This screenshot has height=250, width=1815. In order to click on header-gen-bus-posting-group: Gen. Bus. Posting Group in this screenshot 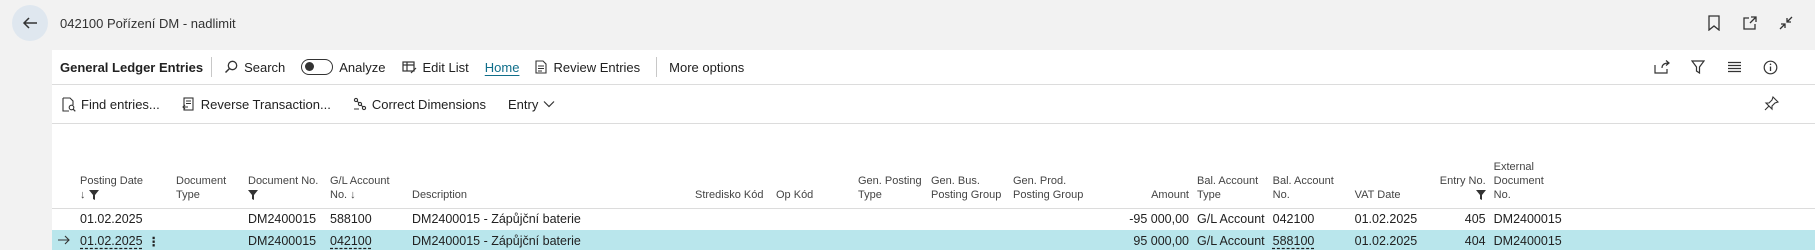, I will do `click(968, 168)`.